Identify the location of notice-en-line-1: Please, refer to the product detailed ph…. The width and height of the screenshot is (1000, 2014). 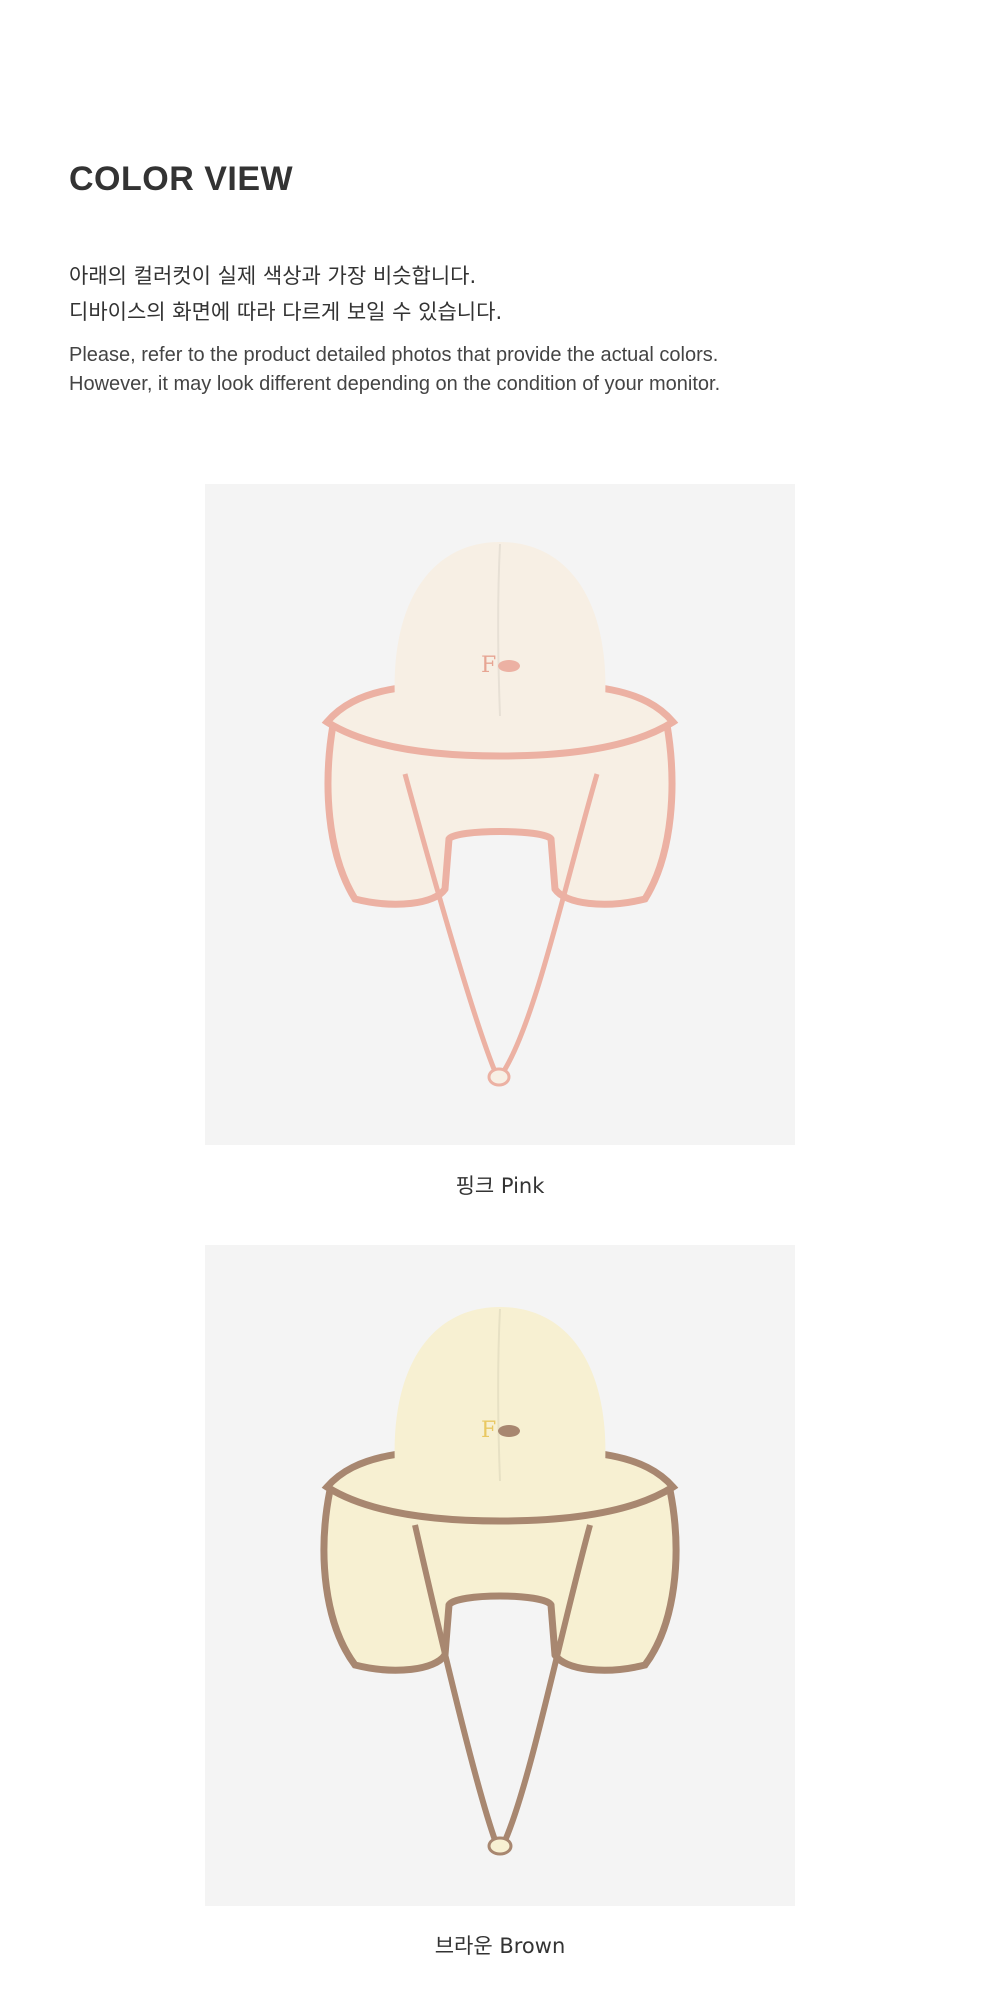
(394, 355).